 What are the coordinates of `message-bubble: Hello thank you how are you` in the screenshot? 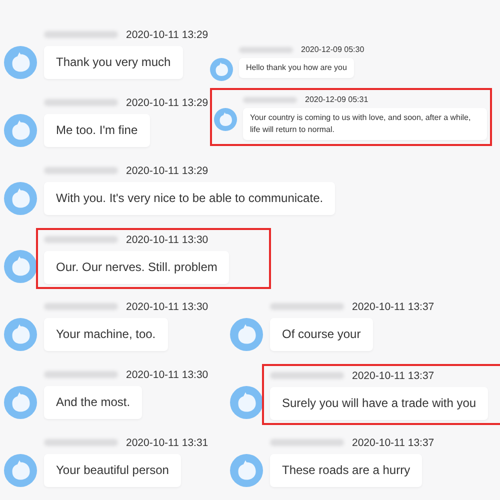 It's located at (296, 68).